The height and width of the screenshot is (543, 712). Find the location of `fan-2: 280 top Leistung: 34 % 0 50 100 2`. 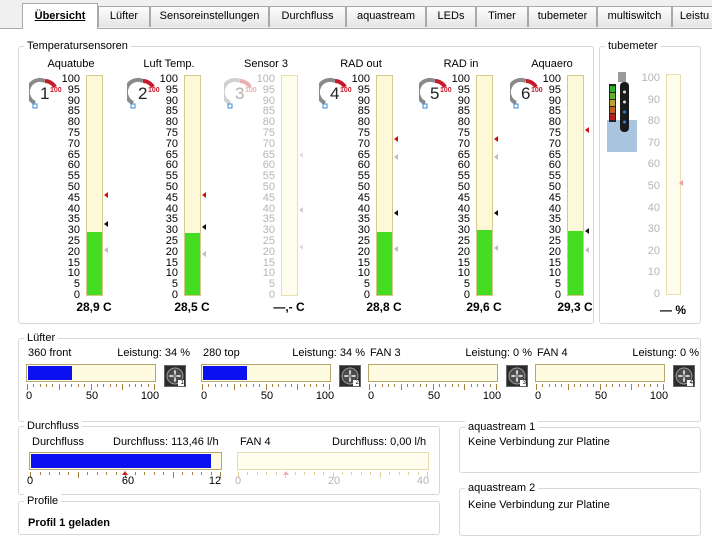

fan-2: 280 top Leistung: 34 % 0 50 100 2 is located at coordinates (282, 379).